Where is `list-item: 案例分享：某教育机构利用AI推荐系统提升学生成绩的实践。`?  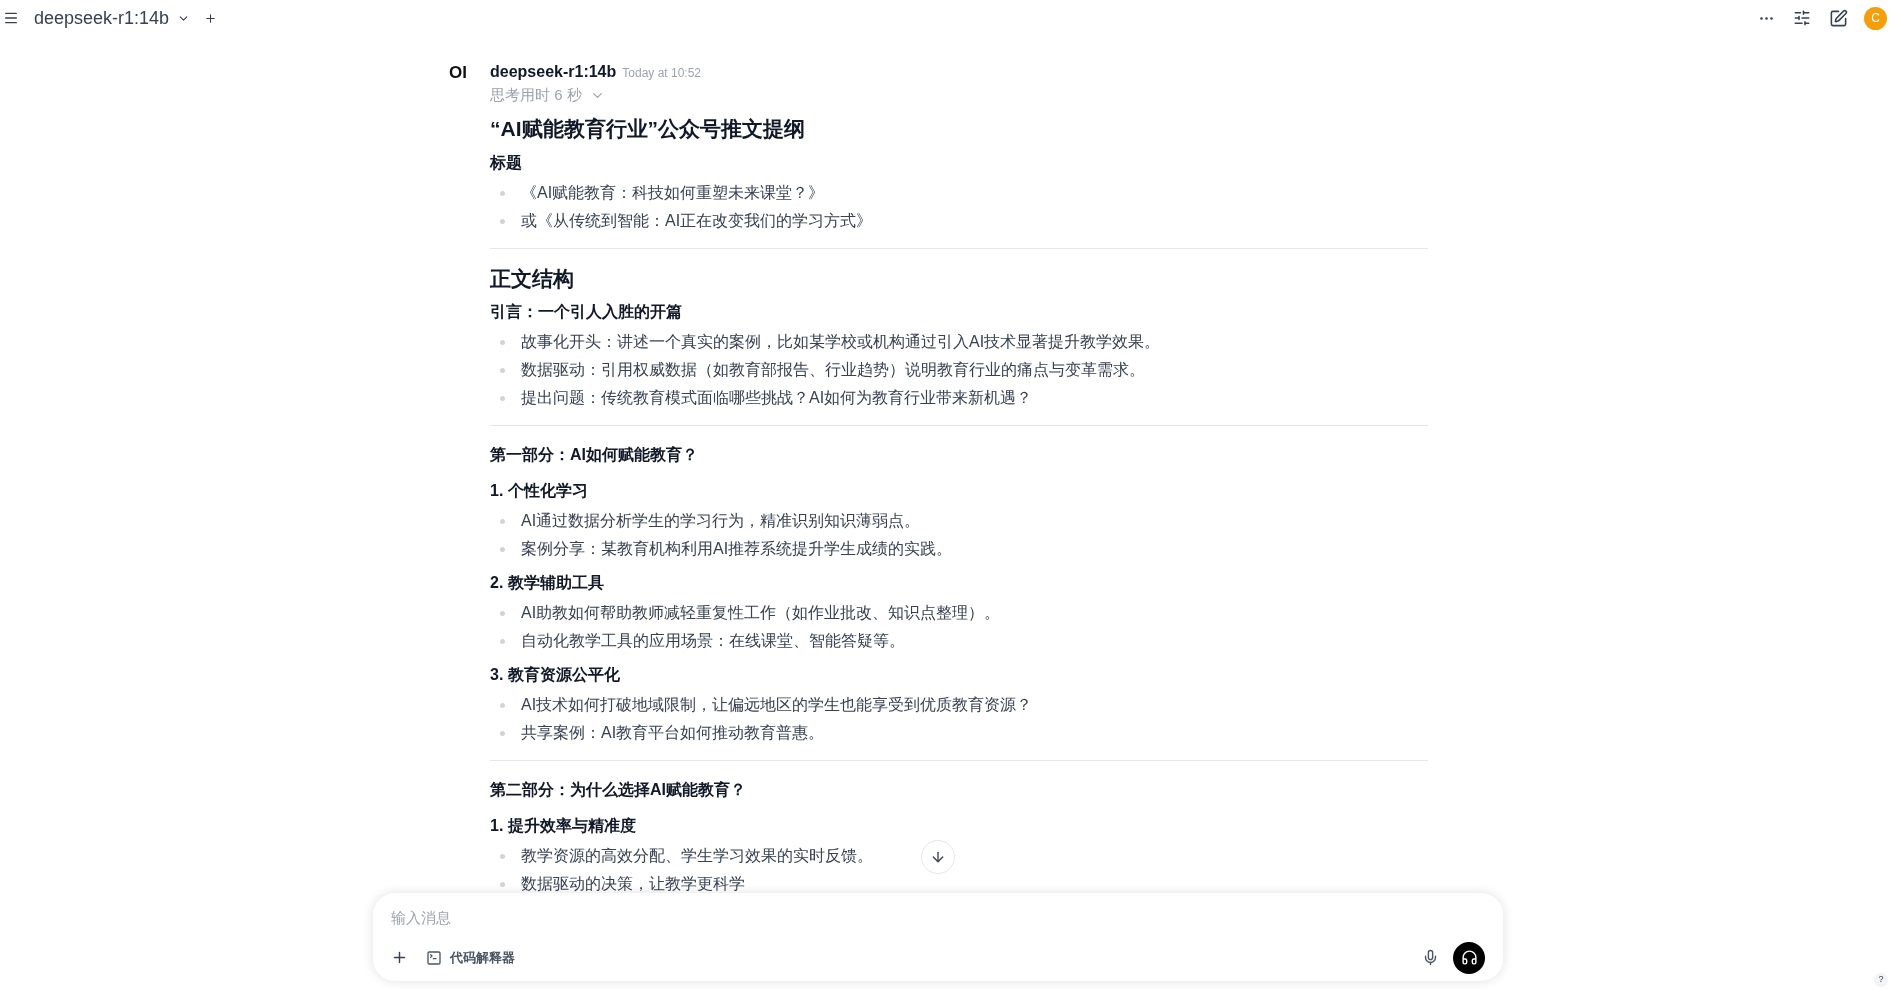 list-item: 案例分享：某教育机构利用AI推荐系统提升学生成绩的实践。 is located at coordinates (737, 549).